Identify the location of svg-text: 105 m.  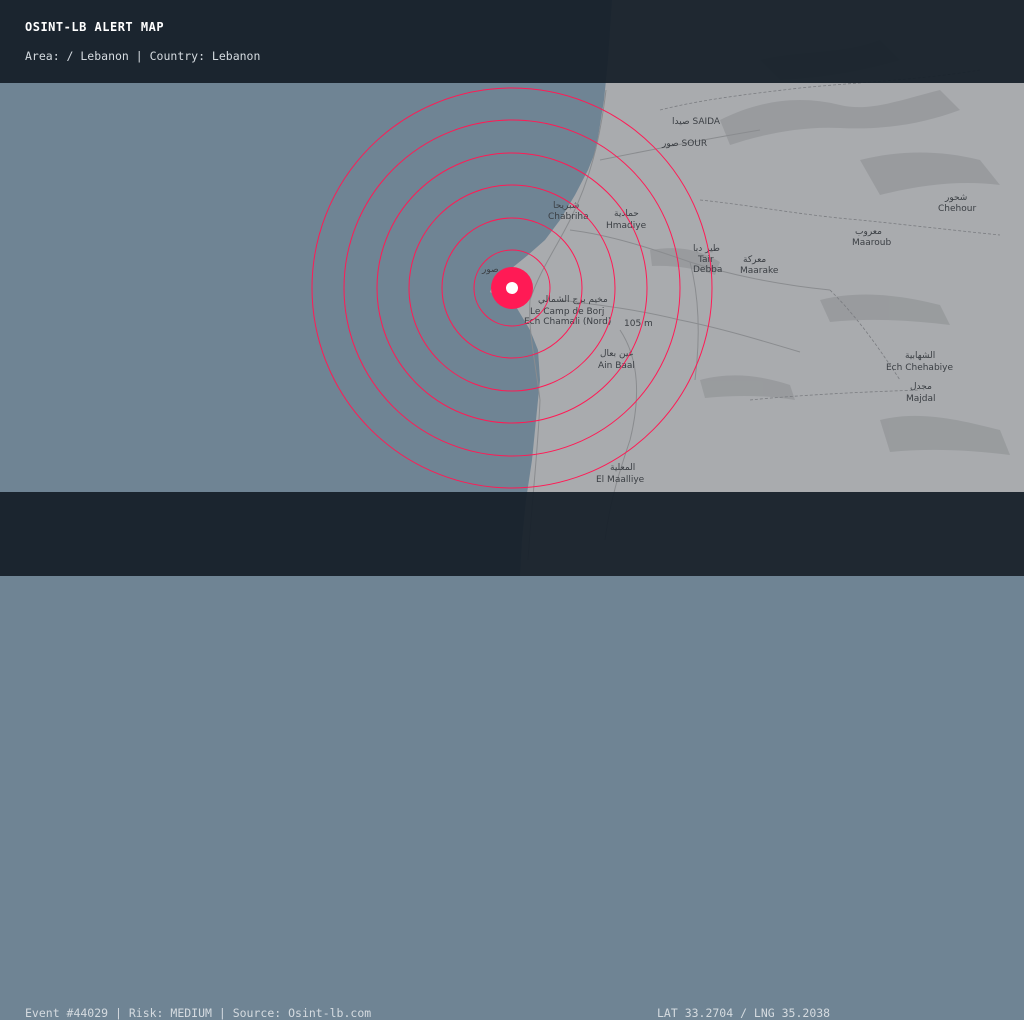
(638, 324).